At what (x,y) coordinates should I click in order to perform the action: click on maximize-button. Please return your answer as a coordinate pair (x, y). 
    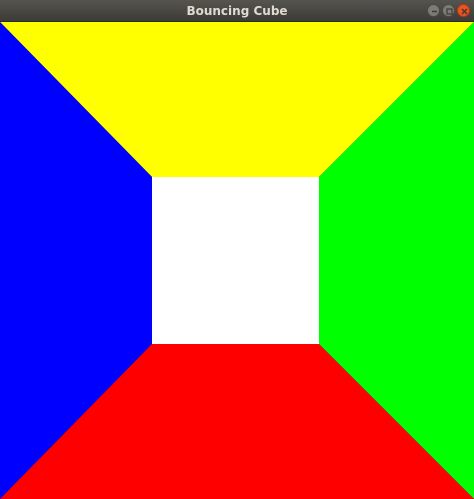
    Looking at the image, I should click on (448, 10).